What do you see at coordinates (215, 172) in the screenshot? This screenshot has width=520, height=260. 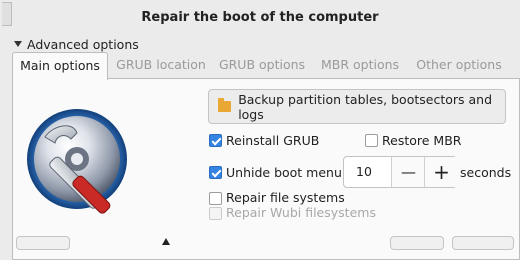 I see `unhide-boot-menu-checkbox` at bounding box center [215, 172].